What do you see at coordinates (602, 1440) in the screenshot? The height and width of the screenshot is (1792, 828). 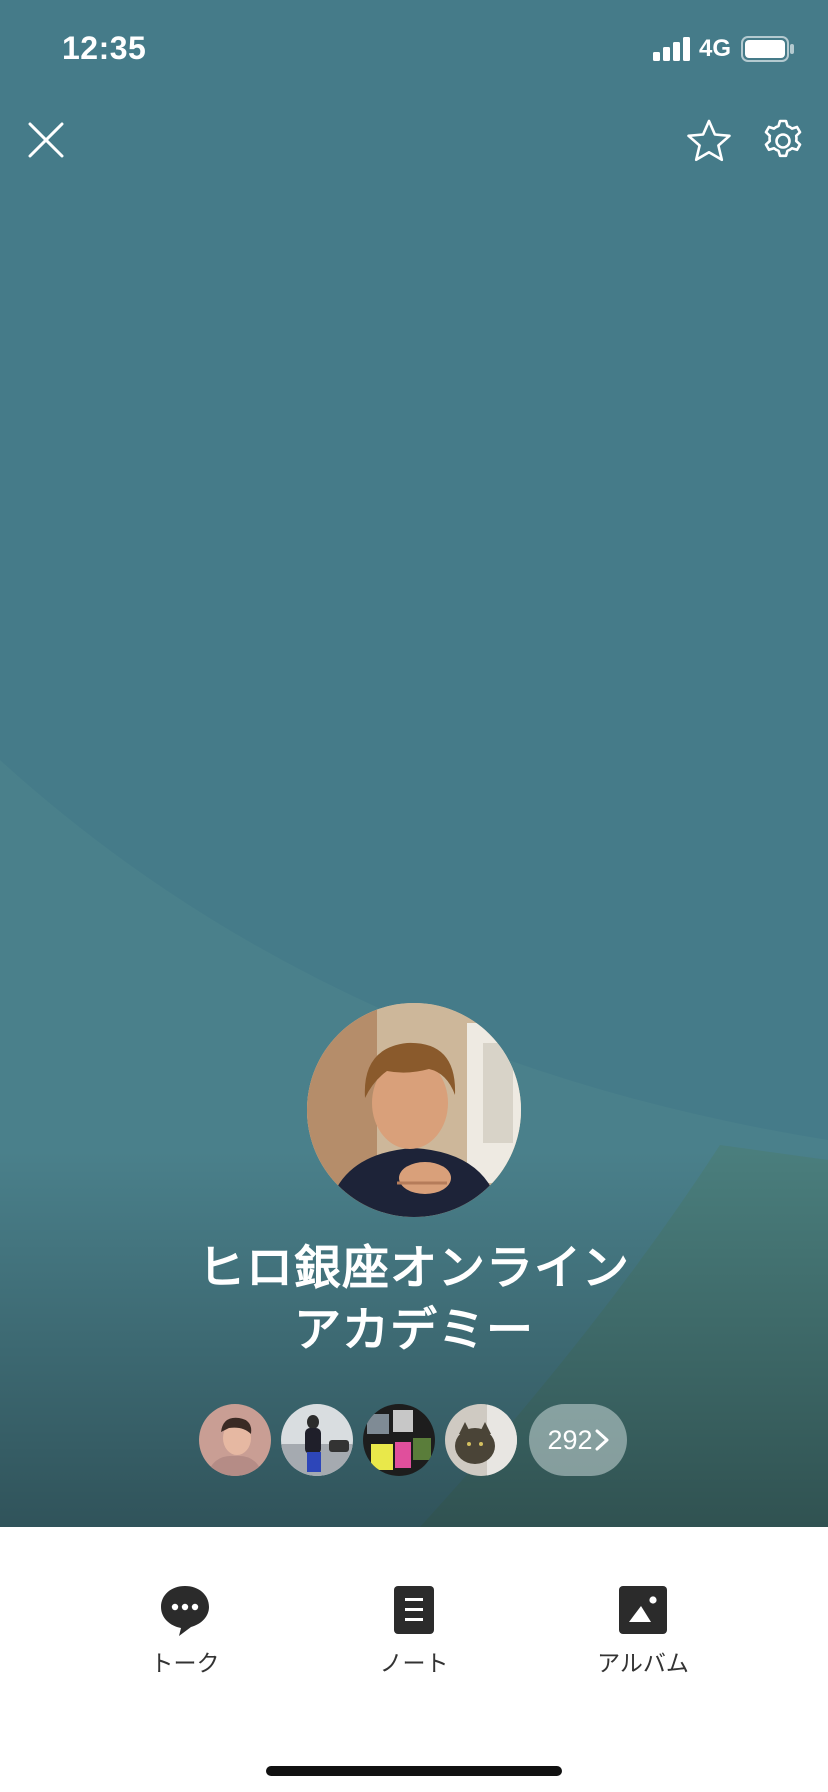 I see `chevron-right-icon` at bounding box center [602, 1440].